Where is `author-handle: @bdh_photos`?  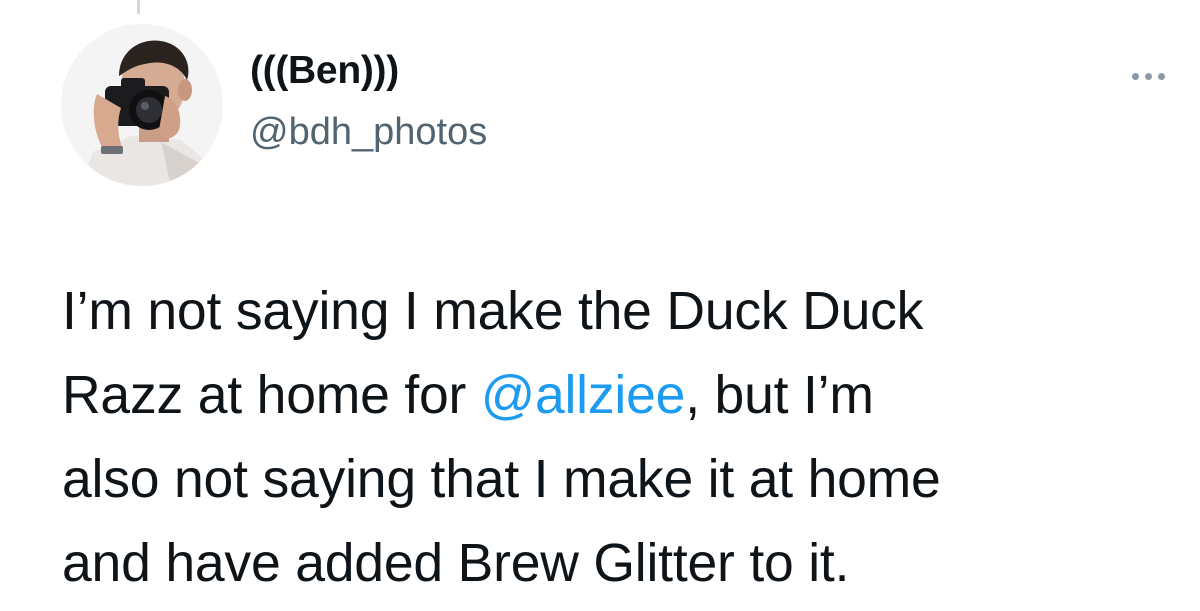 author-handle: @bdh_photos is located at coordinates (368, 132).